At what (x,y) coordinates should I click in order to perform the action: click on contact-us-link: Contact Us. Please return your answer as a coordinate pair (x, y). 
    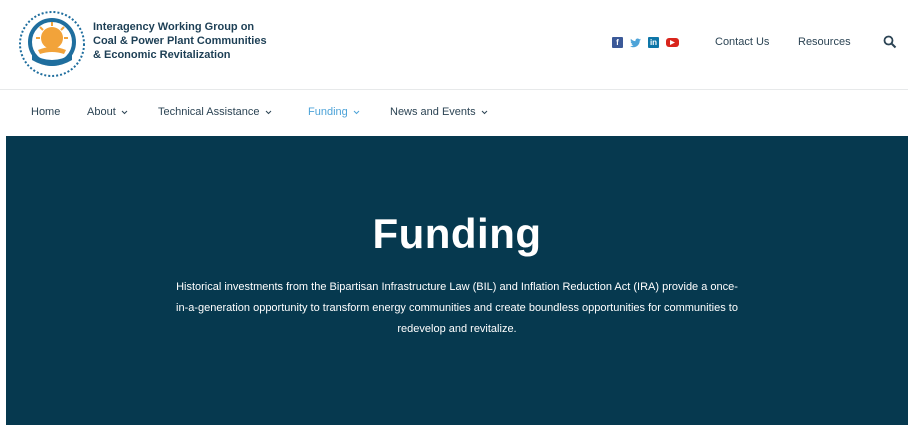
    Looking at the image, I should click on (742, 42).